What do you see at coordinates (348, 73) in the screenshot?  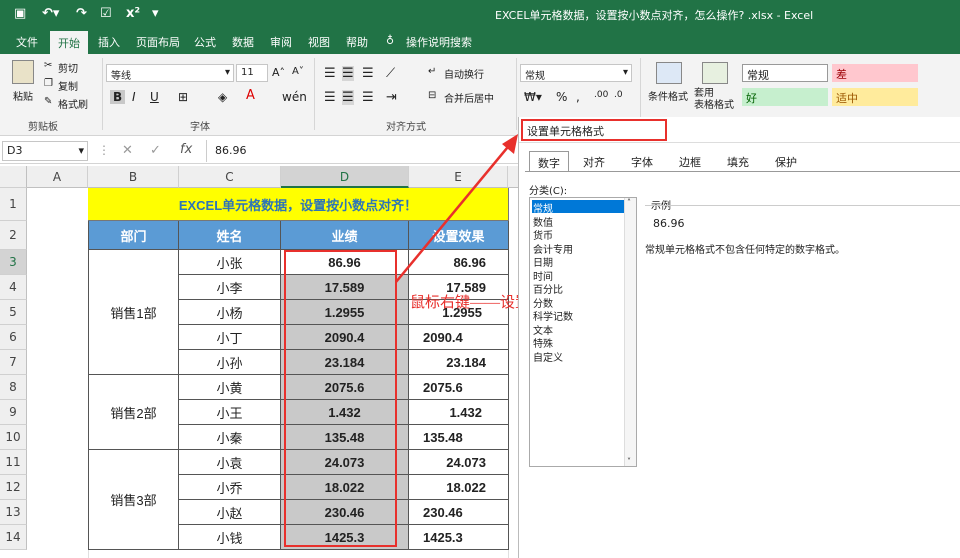 I see `align-middle-icon: ☰` at bounding box center [348, 73].